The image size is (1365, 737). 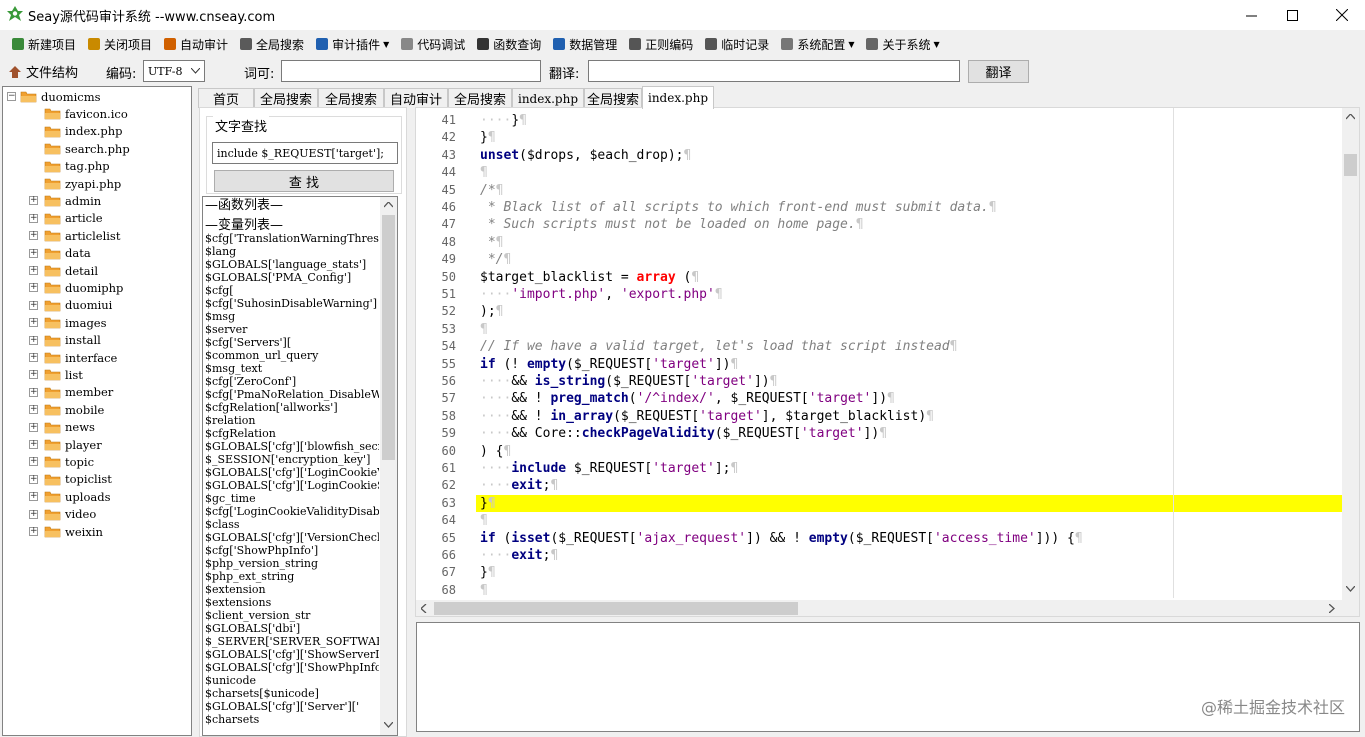 I want to click on editor-vertical-scrollbar, so click(x=1350, y=354).